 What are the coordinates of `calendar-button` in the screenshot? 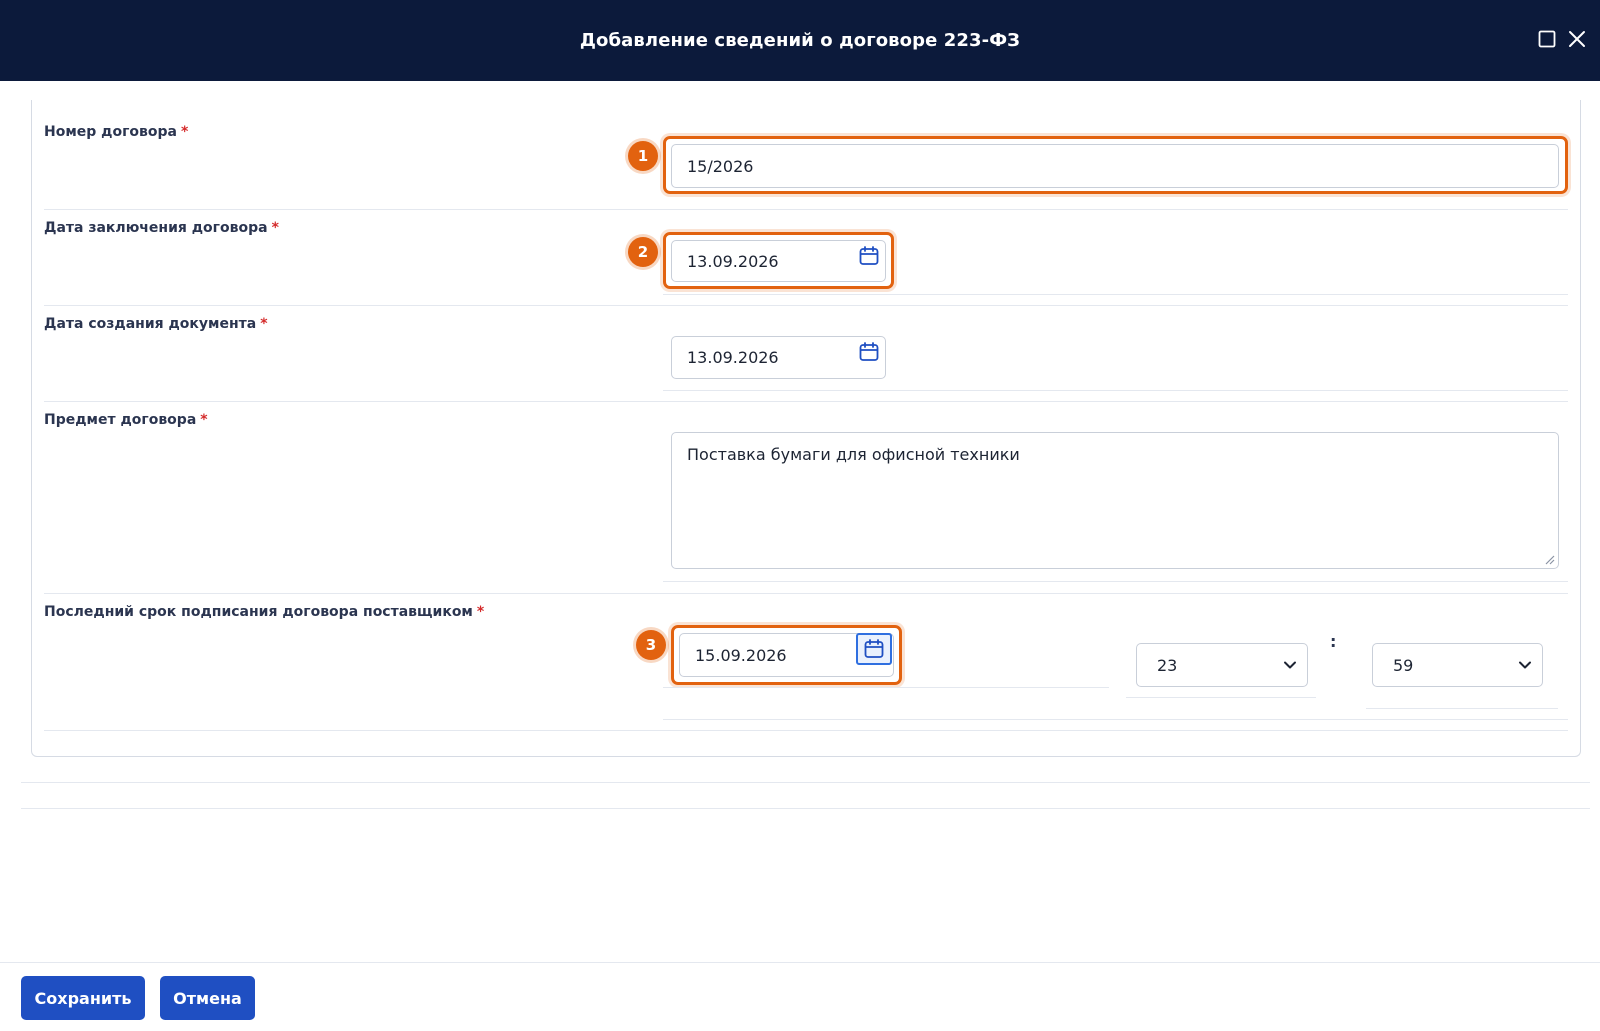 It's located at (874, 649).